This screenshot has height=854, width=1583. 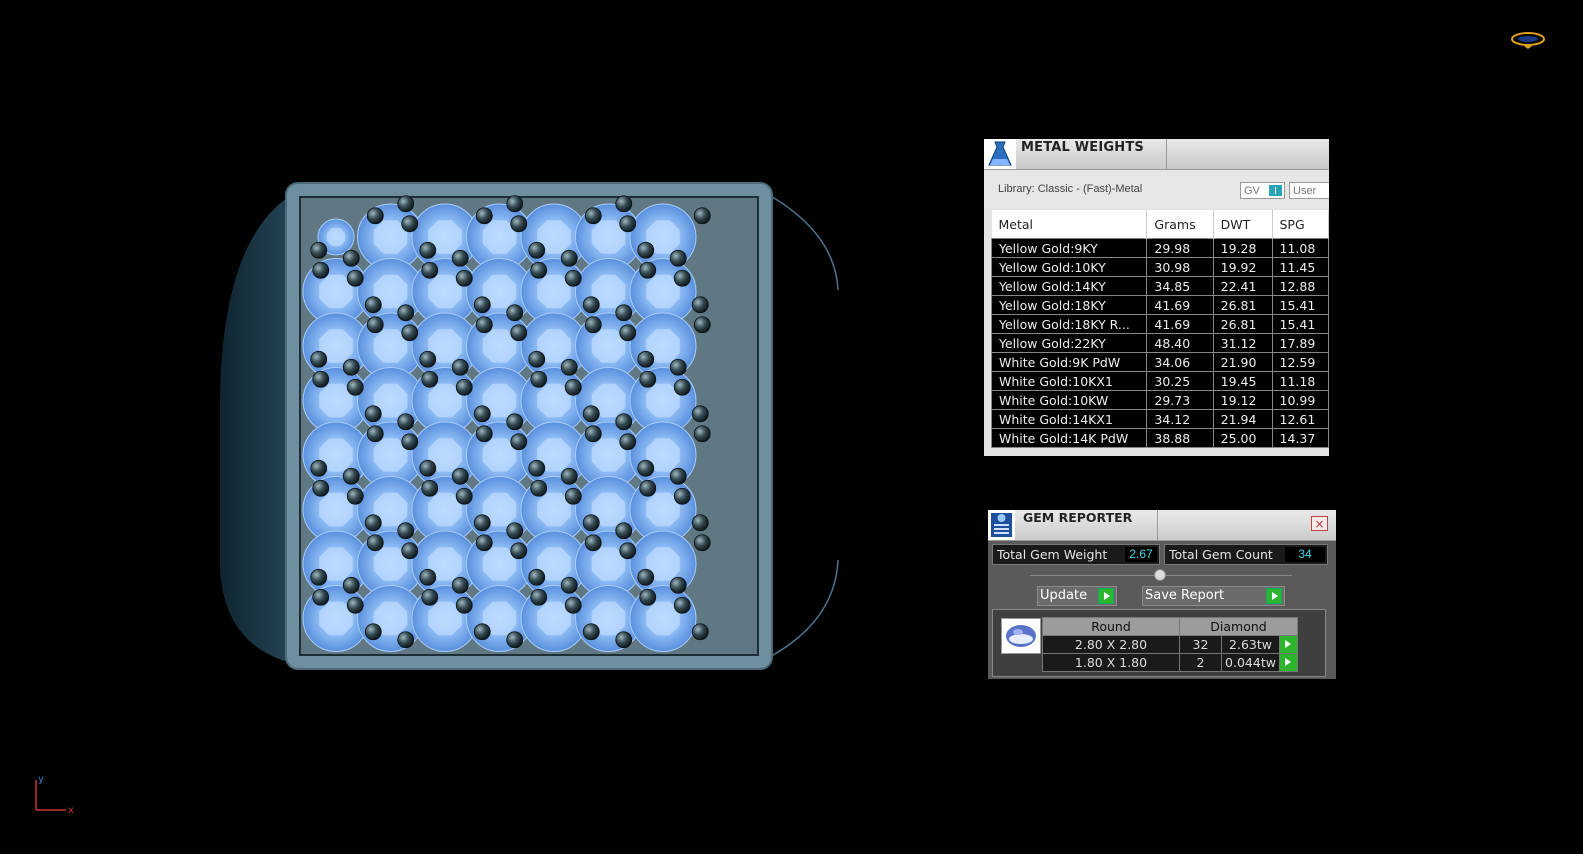 What do you see at coordinates (1077, 596) in the screenshot?
I see `update-button: Update` at bounding box center [1077, 596].